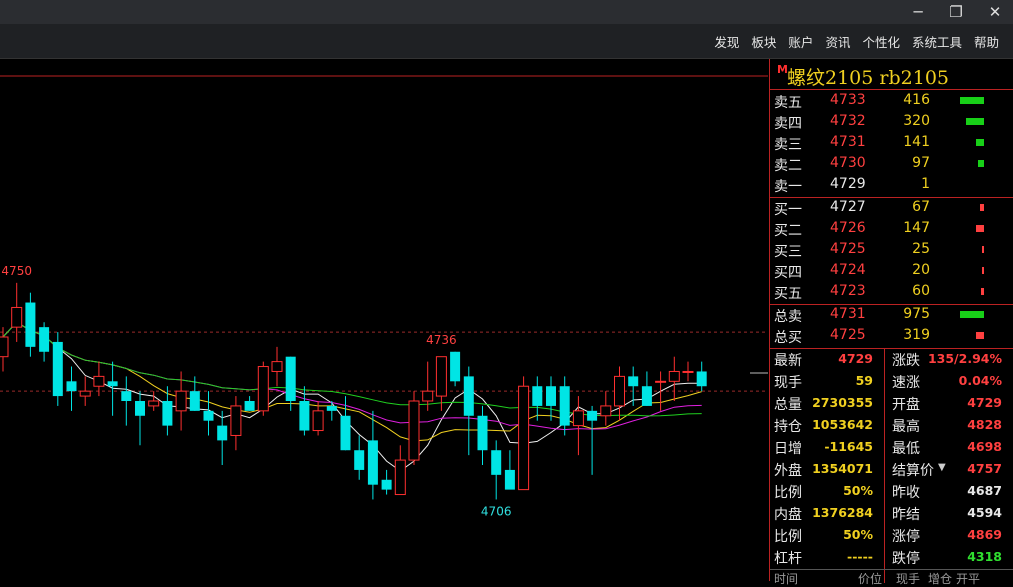 The height and width of the screenshot is (587, 1013). What do you see at coordinates (906, 427) in the screenshot?
I see `stat-label: 最高` at bounding box center [906, 427].